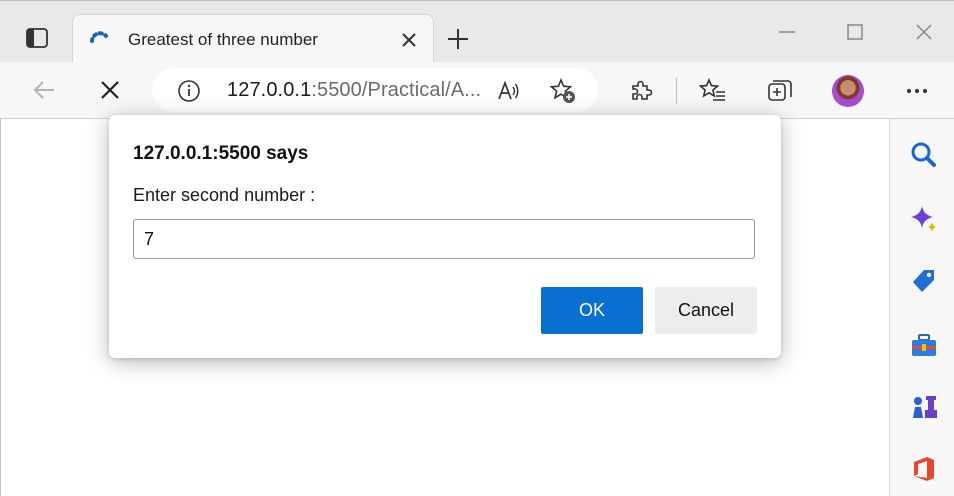 The width and height of the screenshot is (954, 496). I want to click on copilot-sparkle-icon, so click(924, 219).